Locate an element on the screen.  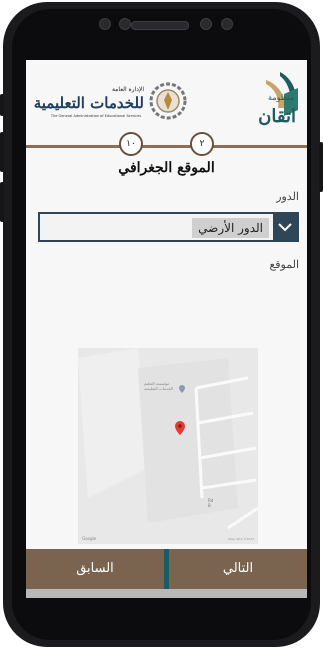
floor-label: الدور is located at coordinates (287, 196).